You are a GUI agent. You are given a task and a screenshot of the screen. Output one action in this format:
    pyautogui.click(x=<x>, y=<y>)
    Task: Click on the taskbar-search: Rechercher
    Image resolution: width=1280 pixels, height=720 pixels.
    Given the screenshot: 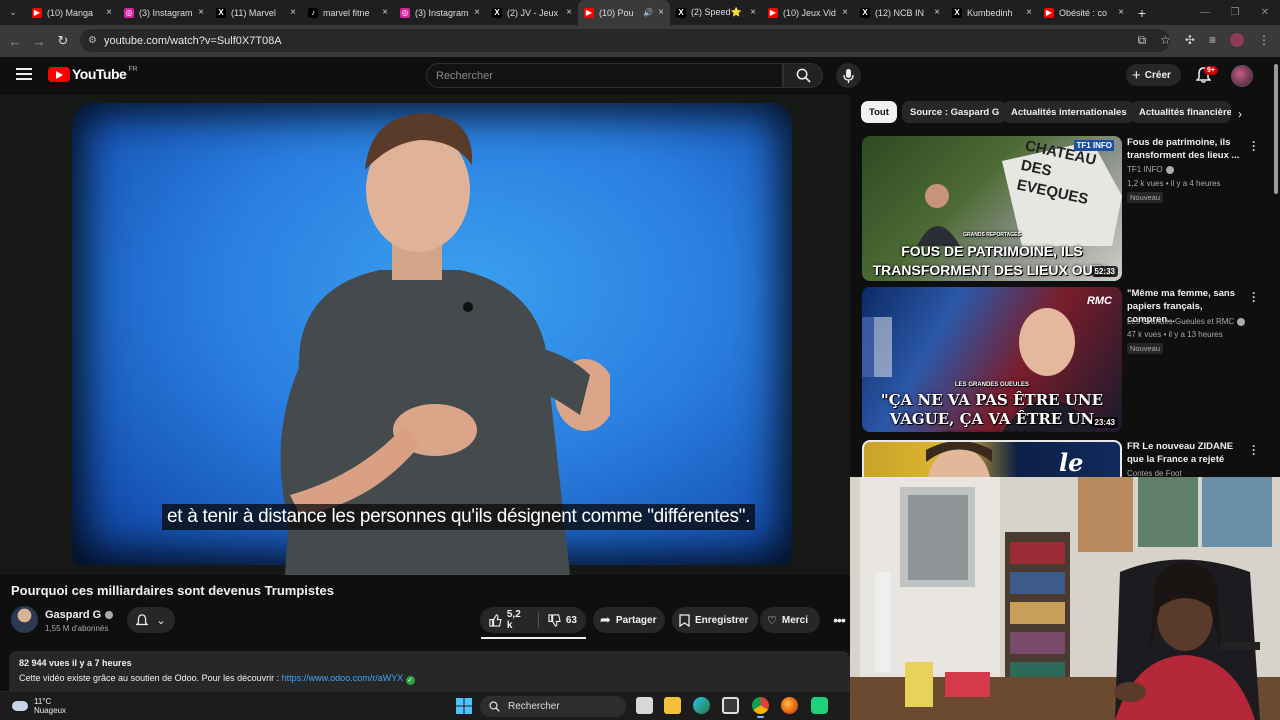 What is the action you would take?
    pyautogui.click(x=553, y=706)
    